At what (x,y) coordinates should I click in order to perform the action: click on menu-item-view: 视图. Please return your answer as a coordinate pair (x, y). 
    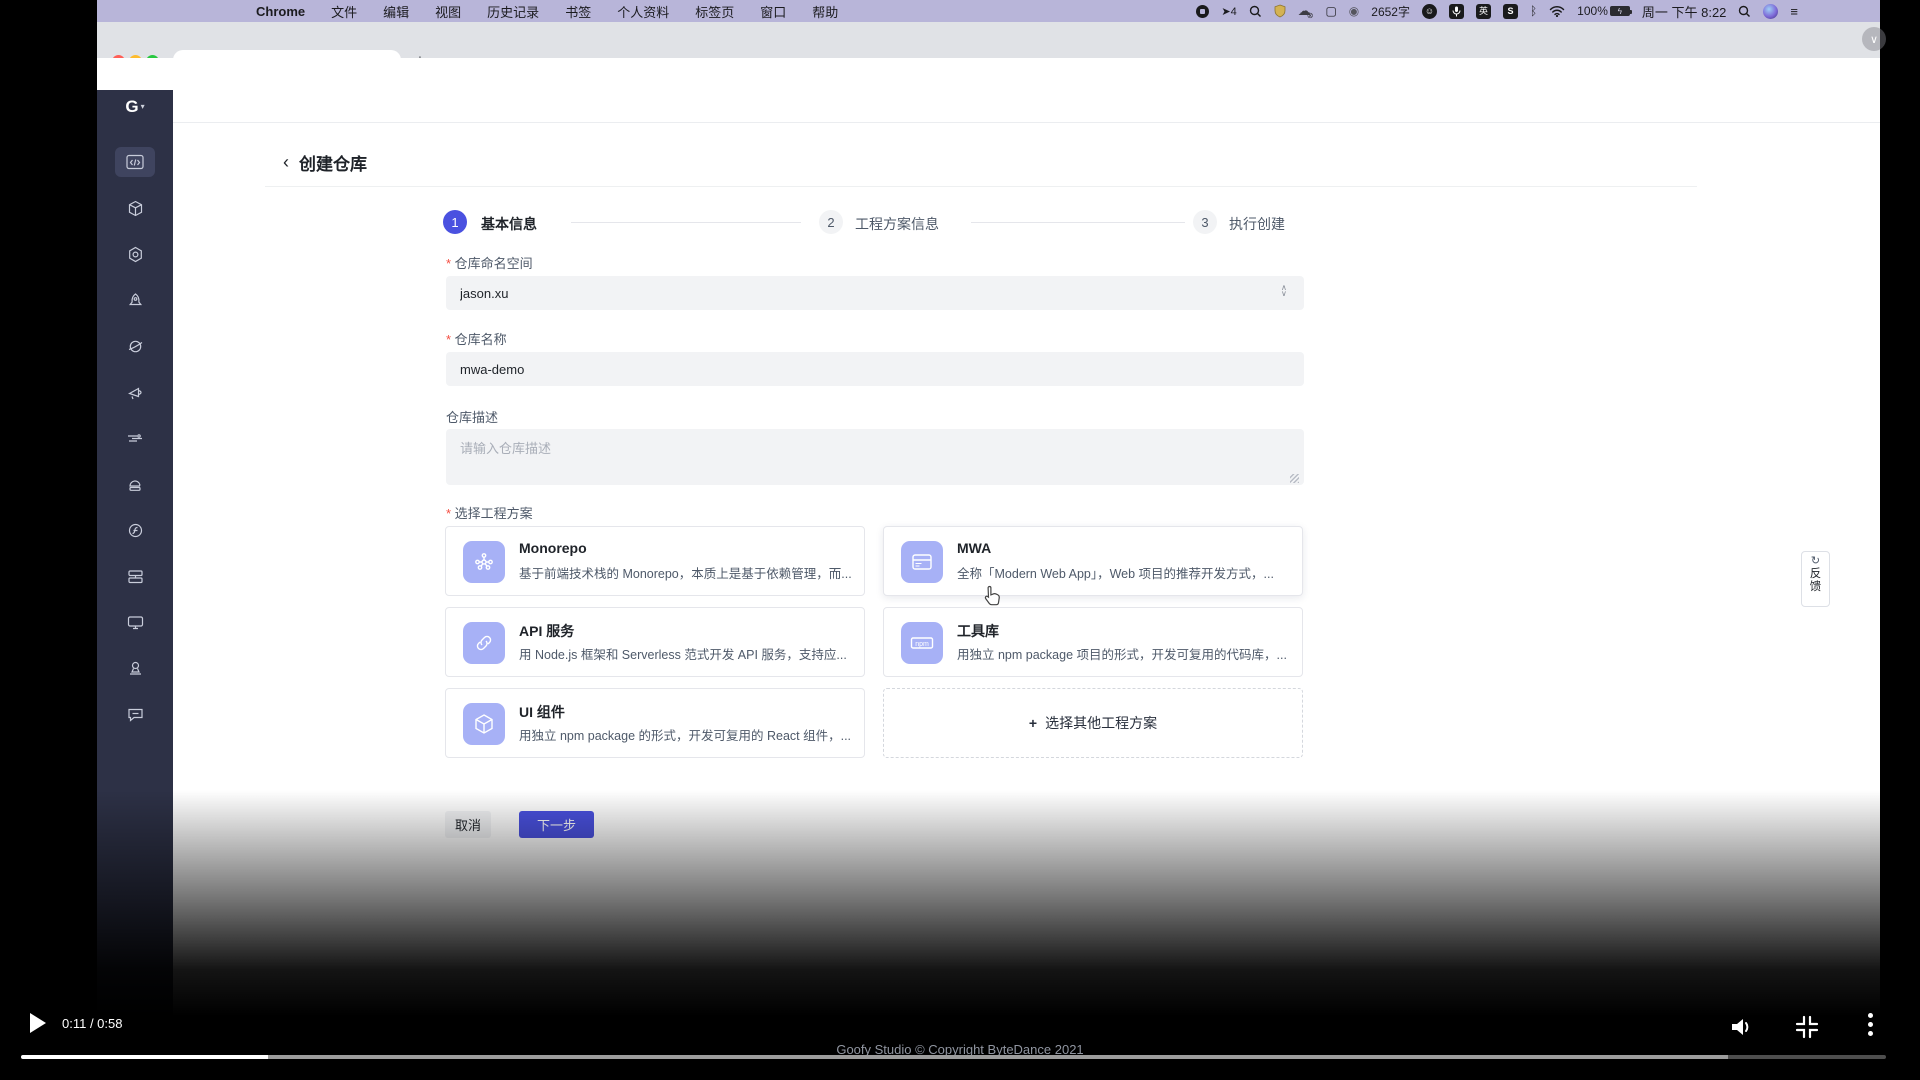
    Looking at the image, I should click on (448, 11).